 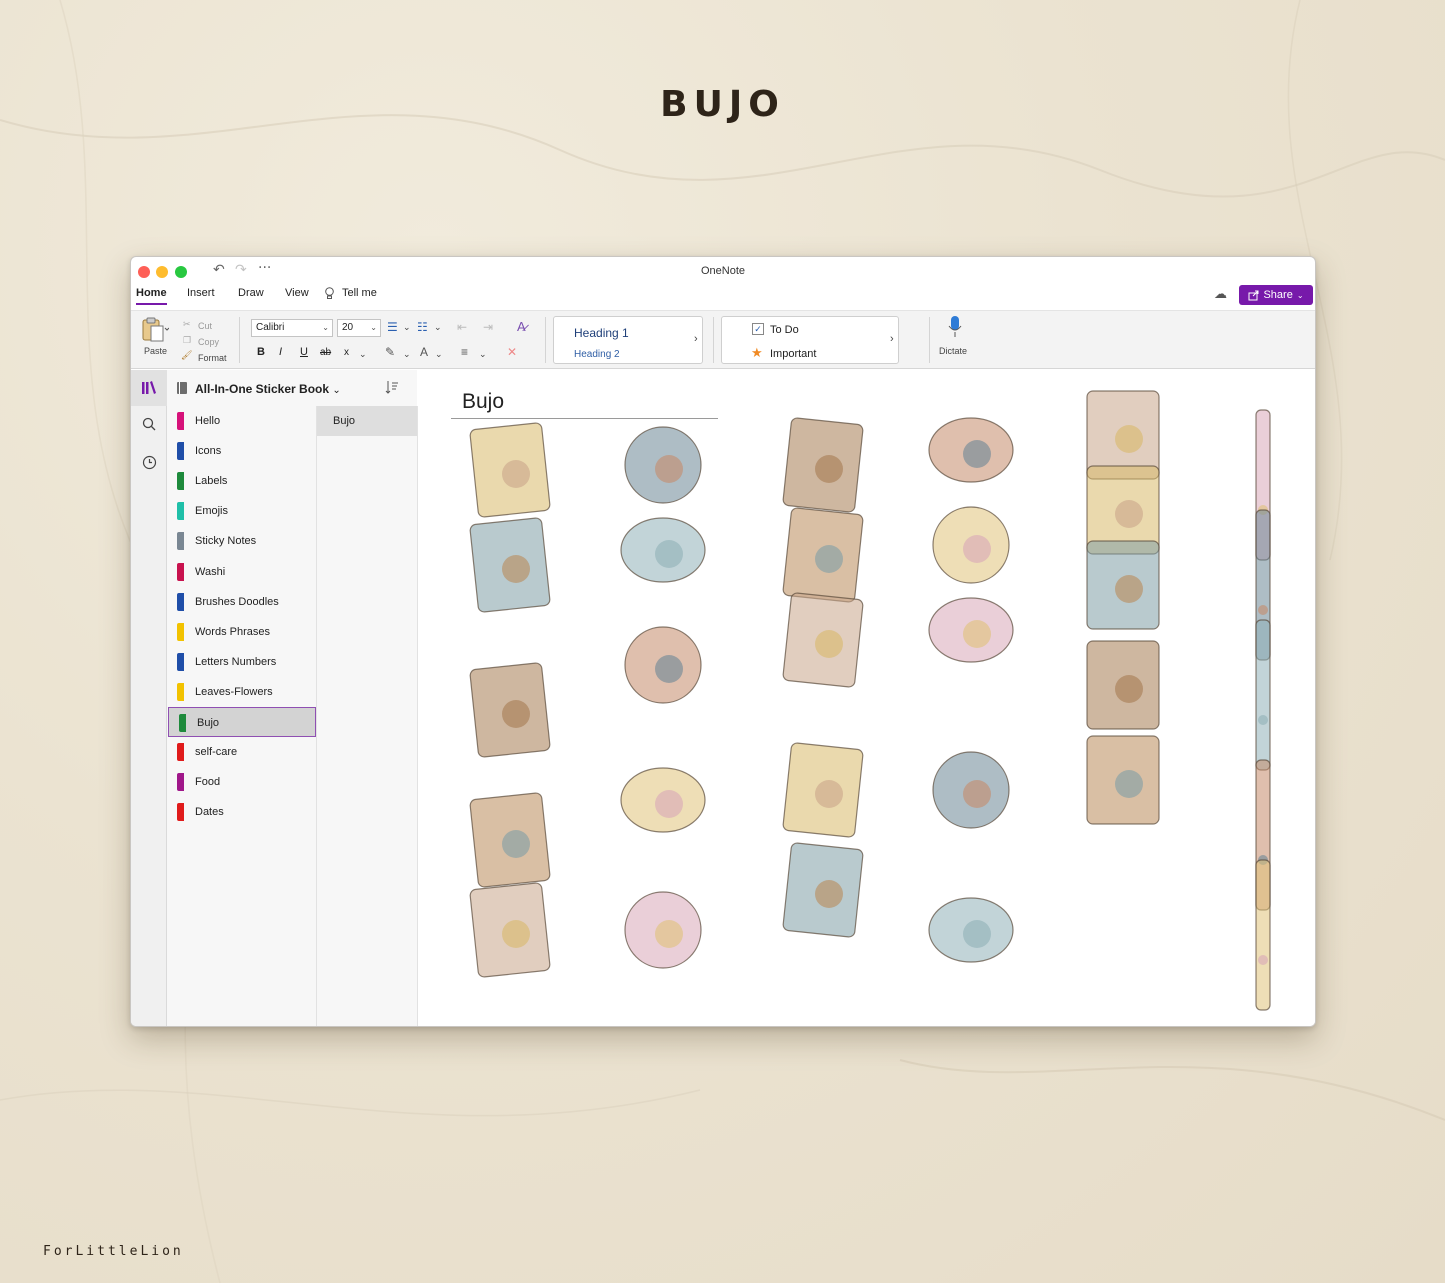 I want to click on section-item-dates: Dates, so click(x=242, y=812).